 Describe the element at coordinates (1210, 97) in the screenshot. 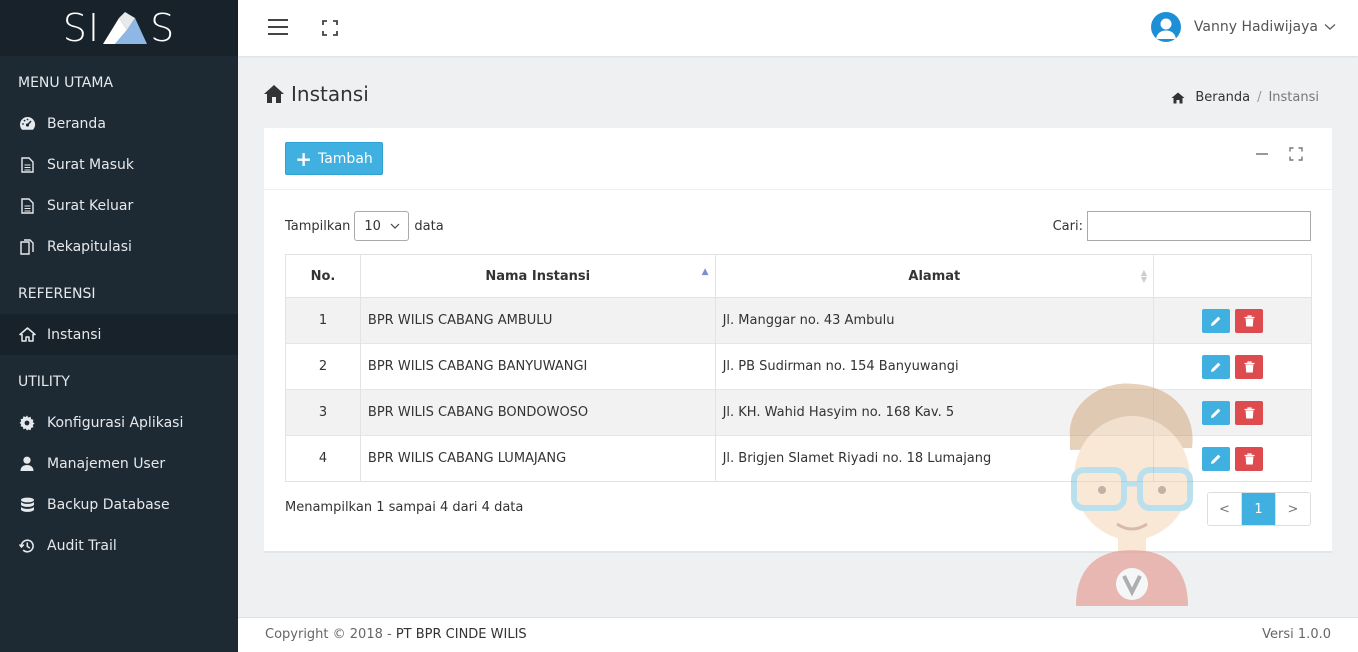

I see `breadcrumb-home: Beranda` at that location.